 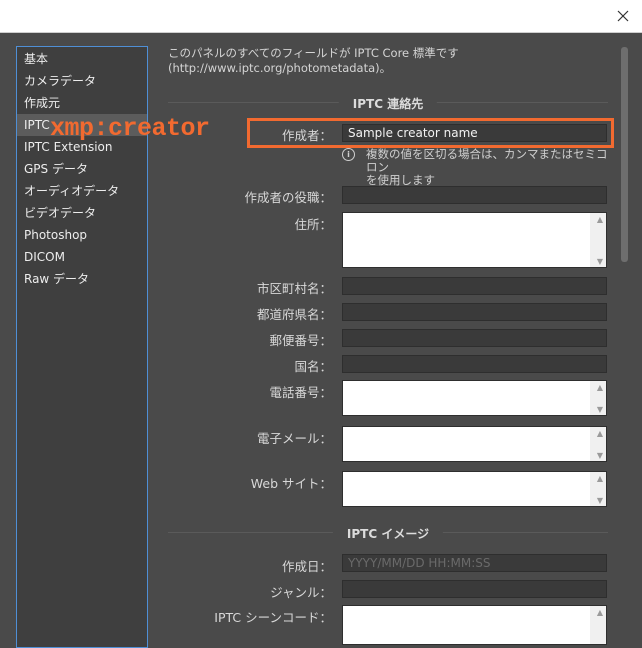 What do you see at coordinates (82, 257) in the screenshot?
I see `sidebar-item-dicom: DICOM` at bounding box center [82, 257].